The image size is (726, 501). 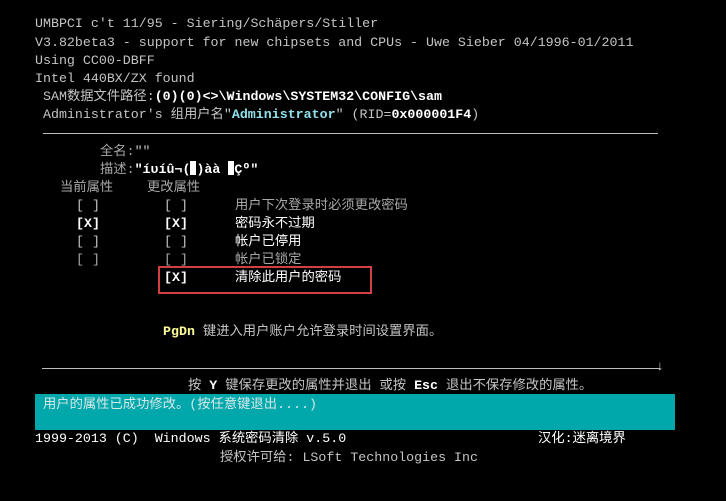 I want to click on description-line: 描述:"íυíû¬( )àà Çº", so click(x=179, y=170).